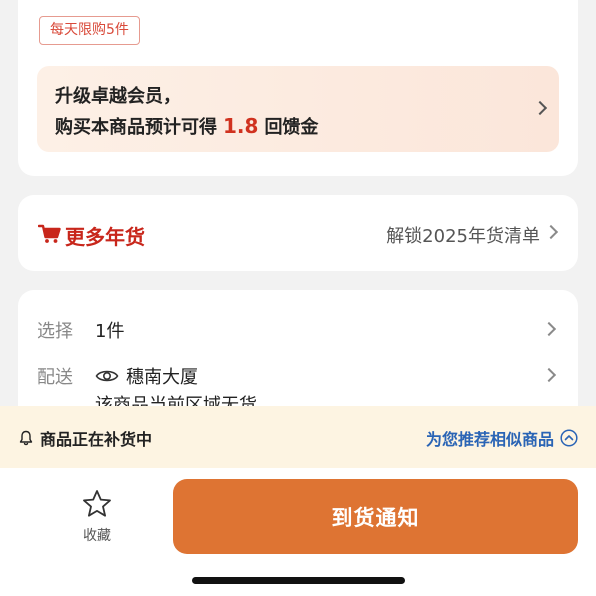 Image resolution: width=596 pixels, height=596 pixels. Describe the element at coordinates (55, 377) in the screenshot. I see `shipping-label: 配送` at that location.